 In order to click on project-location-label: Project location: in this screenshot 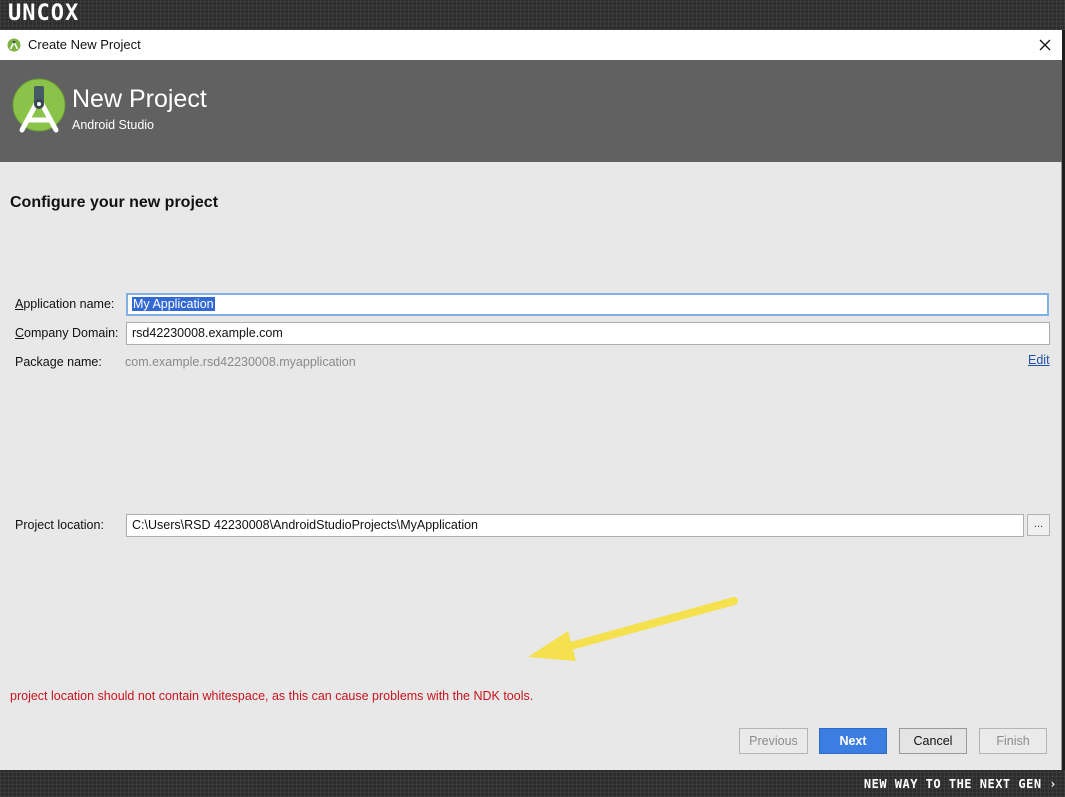, I will do `click(59, 525)`.